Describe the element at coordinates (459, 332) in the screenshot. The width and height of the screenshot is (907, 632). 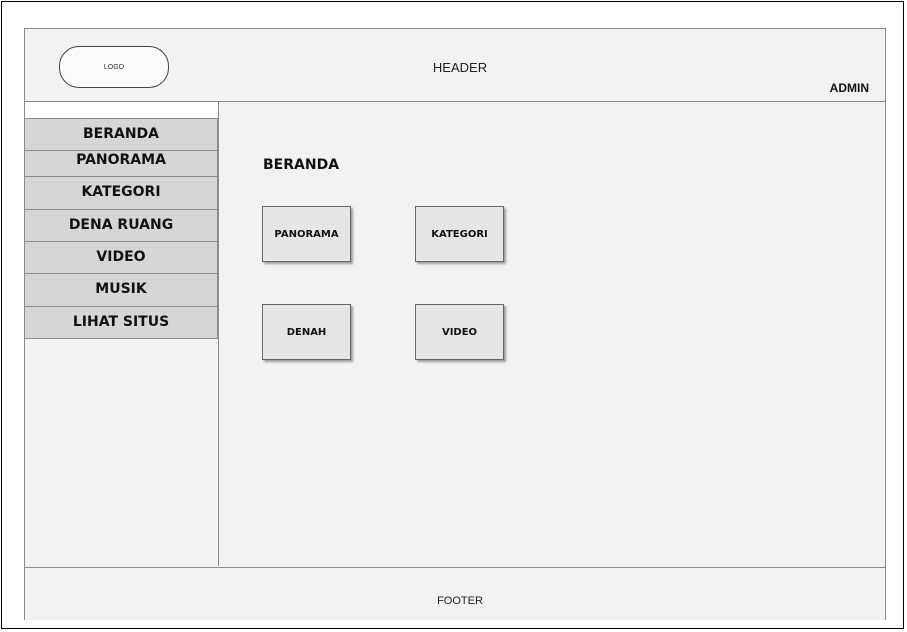
I see `tile-video: VIDEO` at that location.